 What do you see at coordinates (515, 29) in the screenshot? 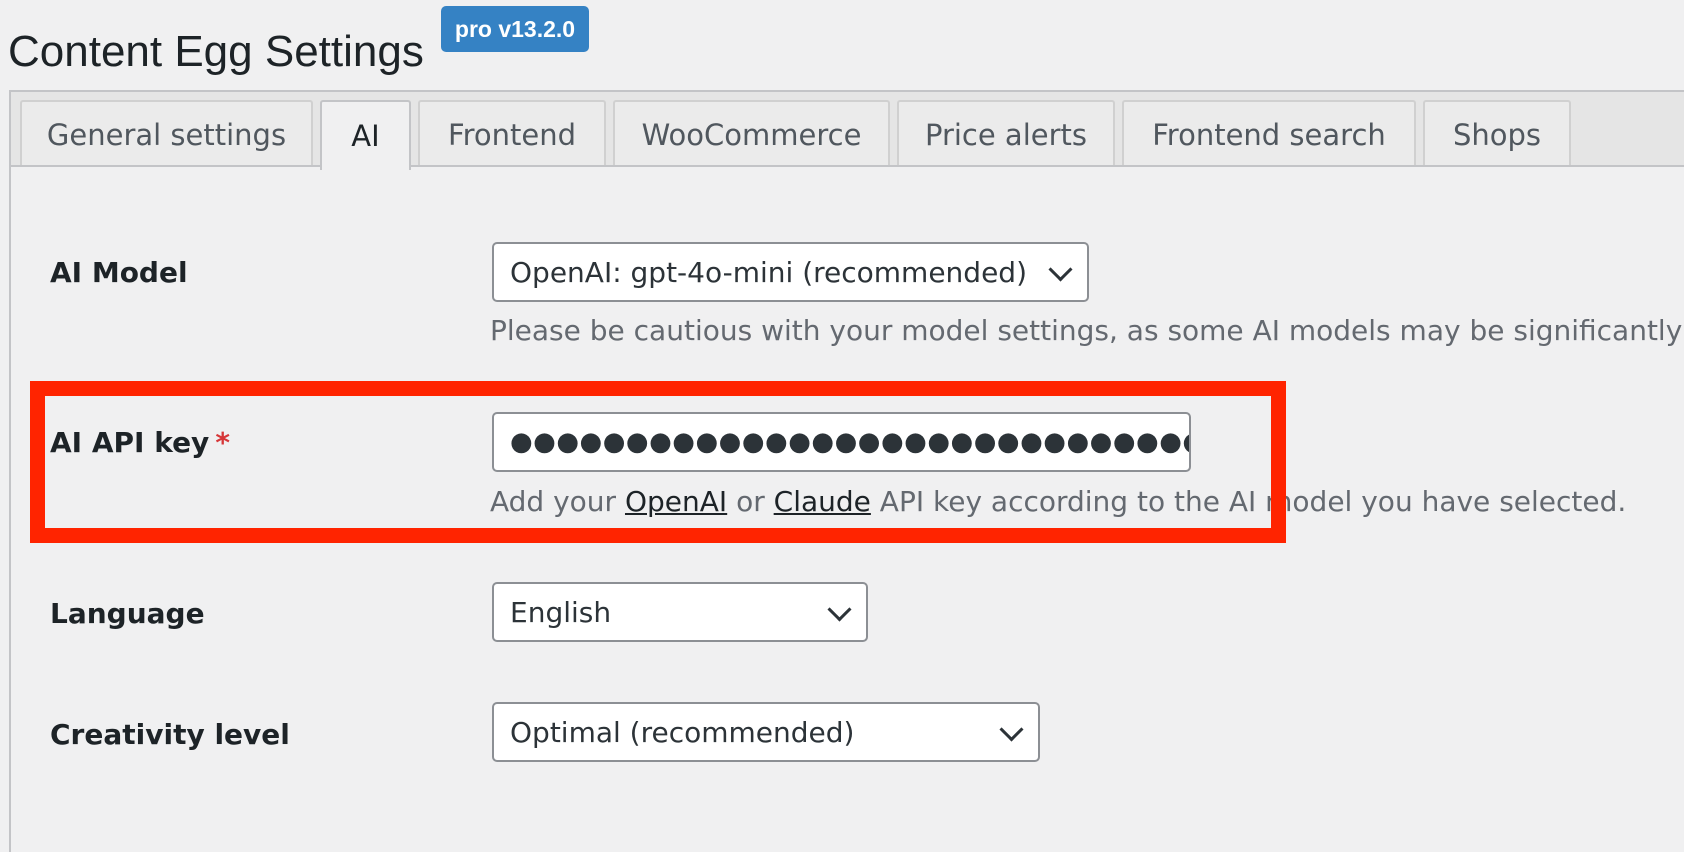
I see `version-badge: pro v13.2.0` at bounding box center [515, 29].